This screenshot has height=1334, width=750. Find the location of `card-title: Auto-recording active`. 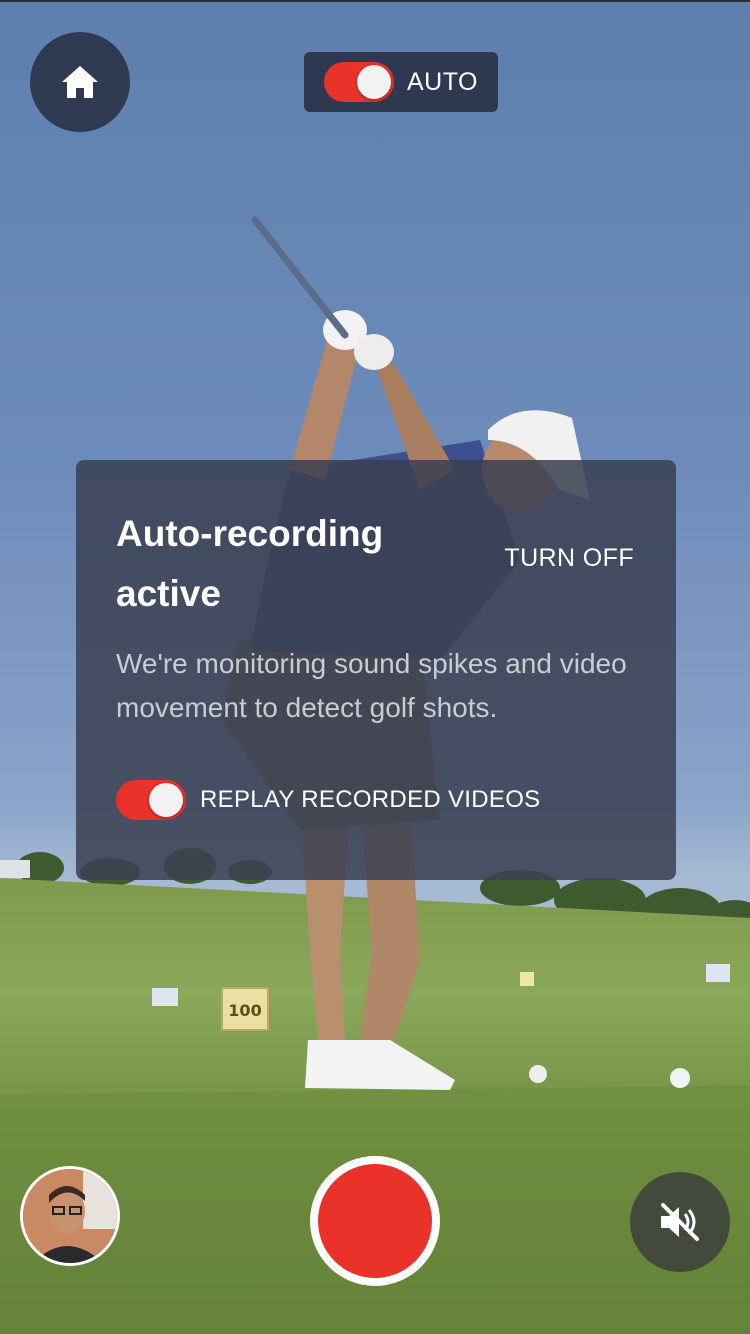

card-title: Auto-recording active is located at coordinates (250, 563).